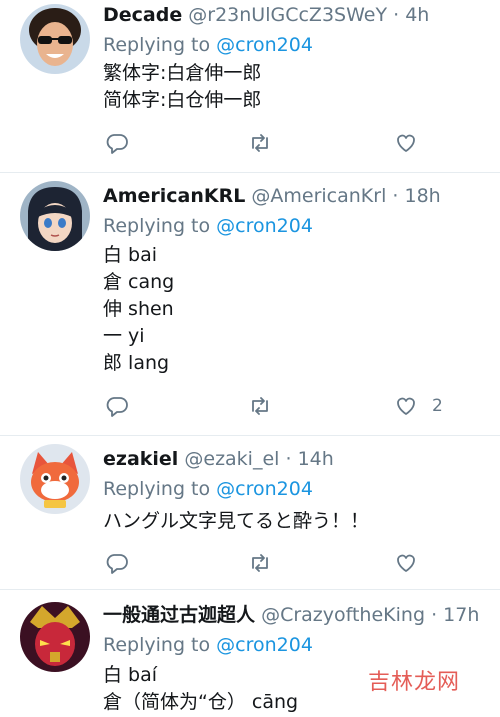  Describe the element at coordinates (179, 615) in the screenshot. I see `display-name: 一般通过古迦超人` at that location.